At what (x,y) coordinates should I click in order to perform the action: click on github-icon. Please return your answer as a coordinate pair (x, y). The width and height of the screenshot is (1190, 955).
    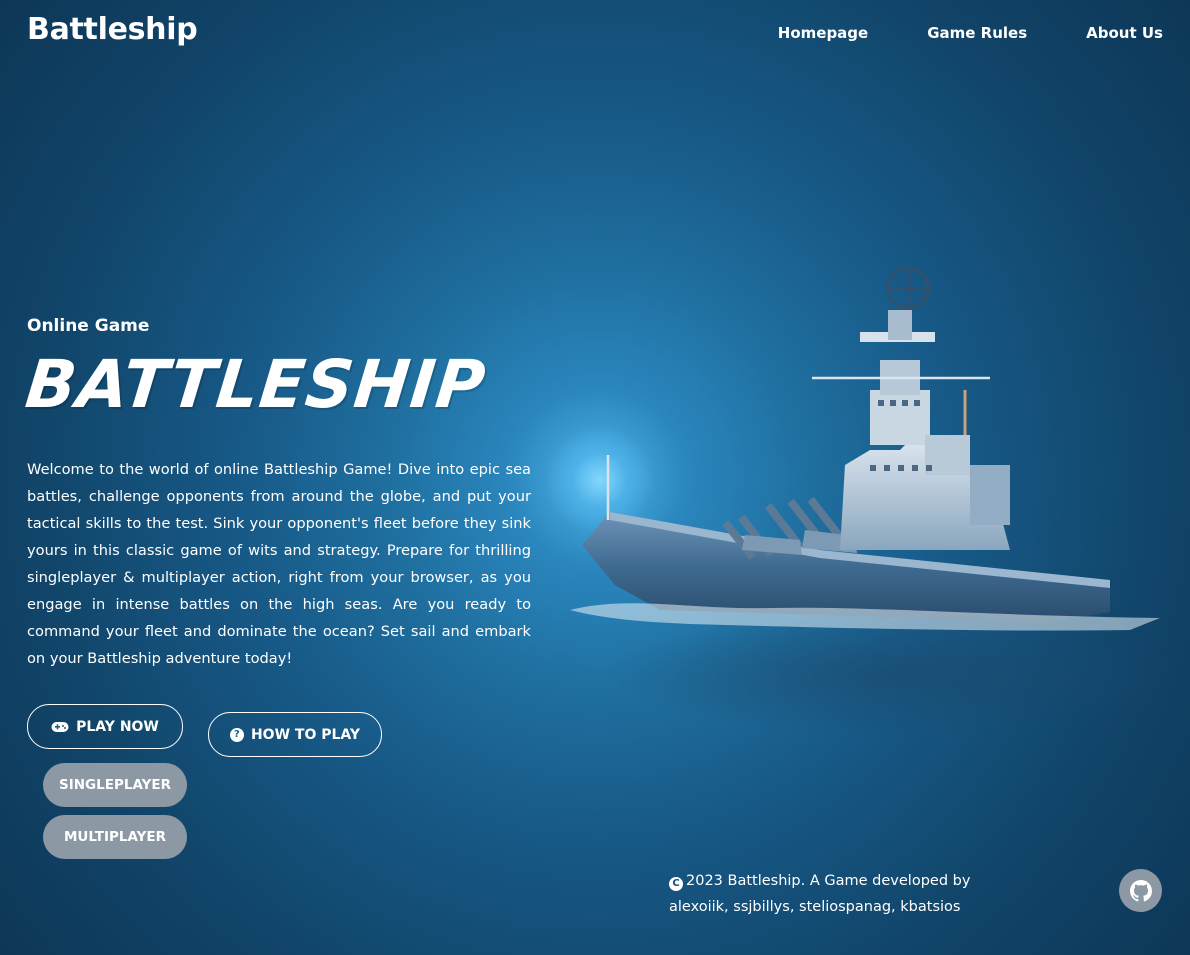
    Looking at the image, I should click on (1140, 890).